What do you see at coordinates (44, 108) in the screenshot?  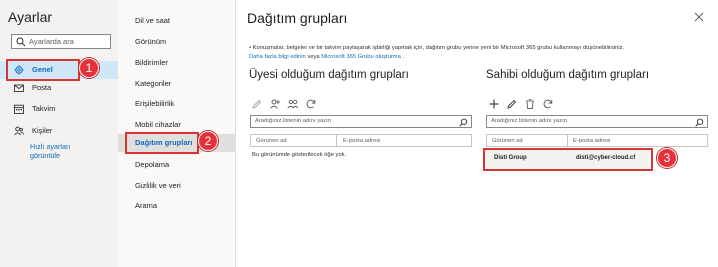 I see `nav-item-label: Takvim` at bounding box center [44, 108].